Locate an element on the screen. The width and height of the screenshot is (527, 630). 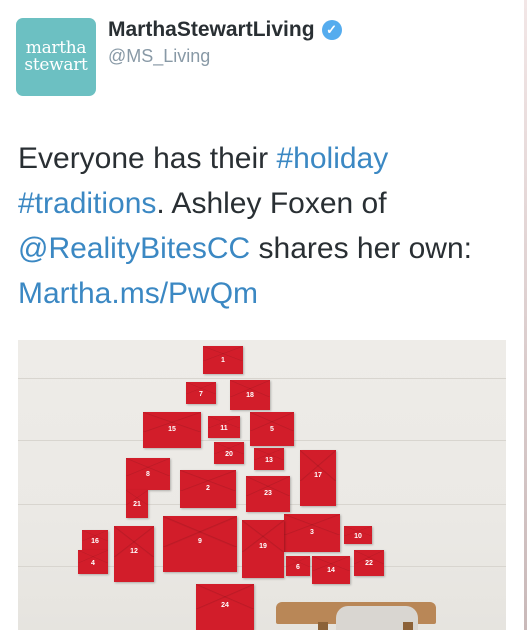
advent-envelope: 16 is located at coordinates (95, 540).